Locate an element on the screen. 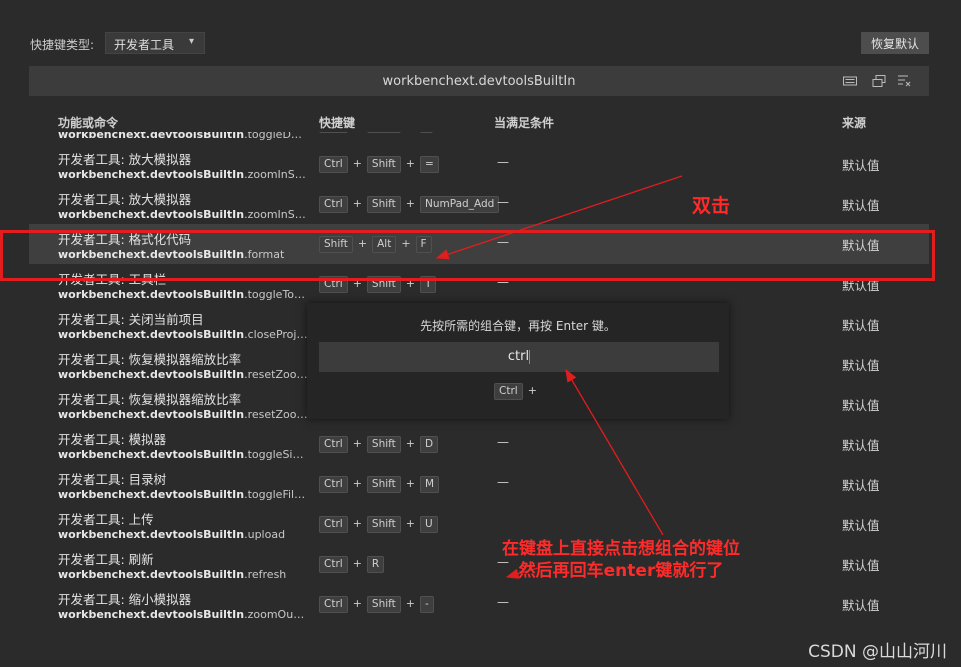 The height and width of the screenshot is (667, 961). command-title: 开发者工具: 上传 is located at coordinates (106, 519).